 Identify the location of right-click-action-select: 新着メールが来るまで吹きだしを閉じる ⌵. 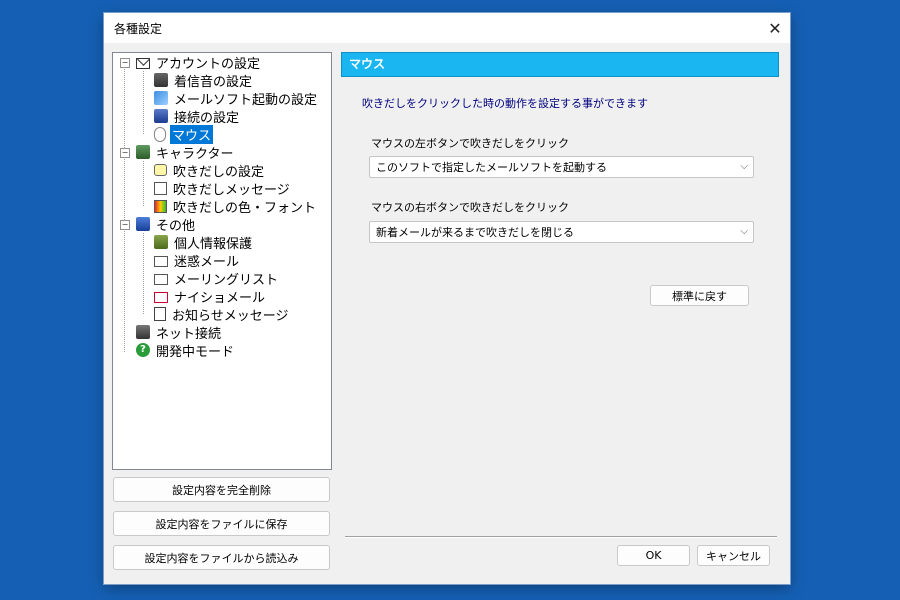
(561, 232).